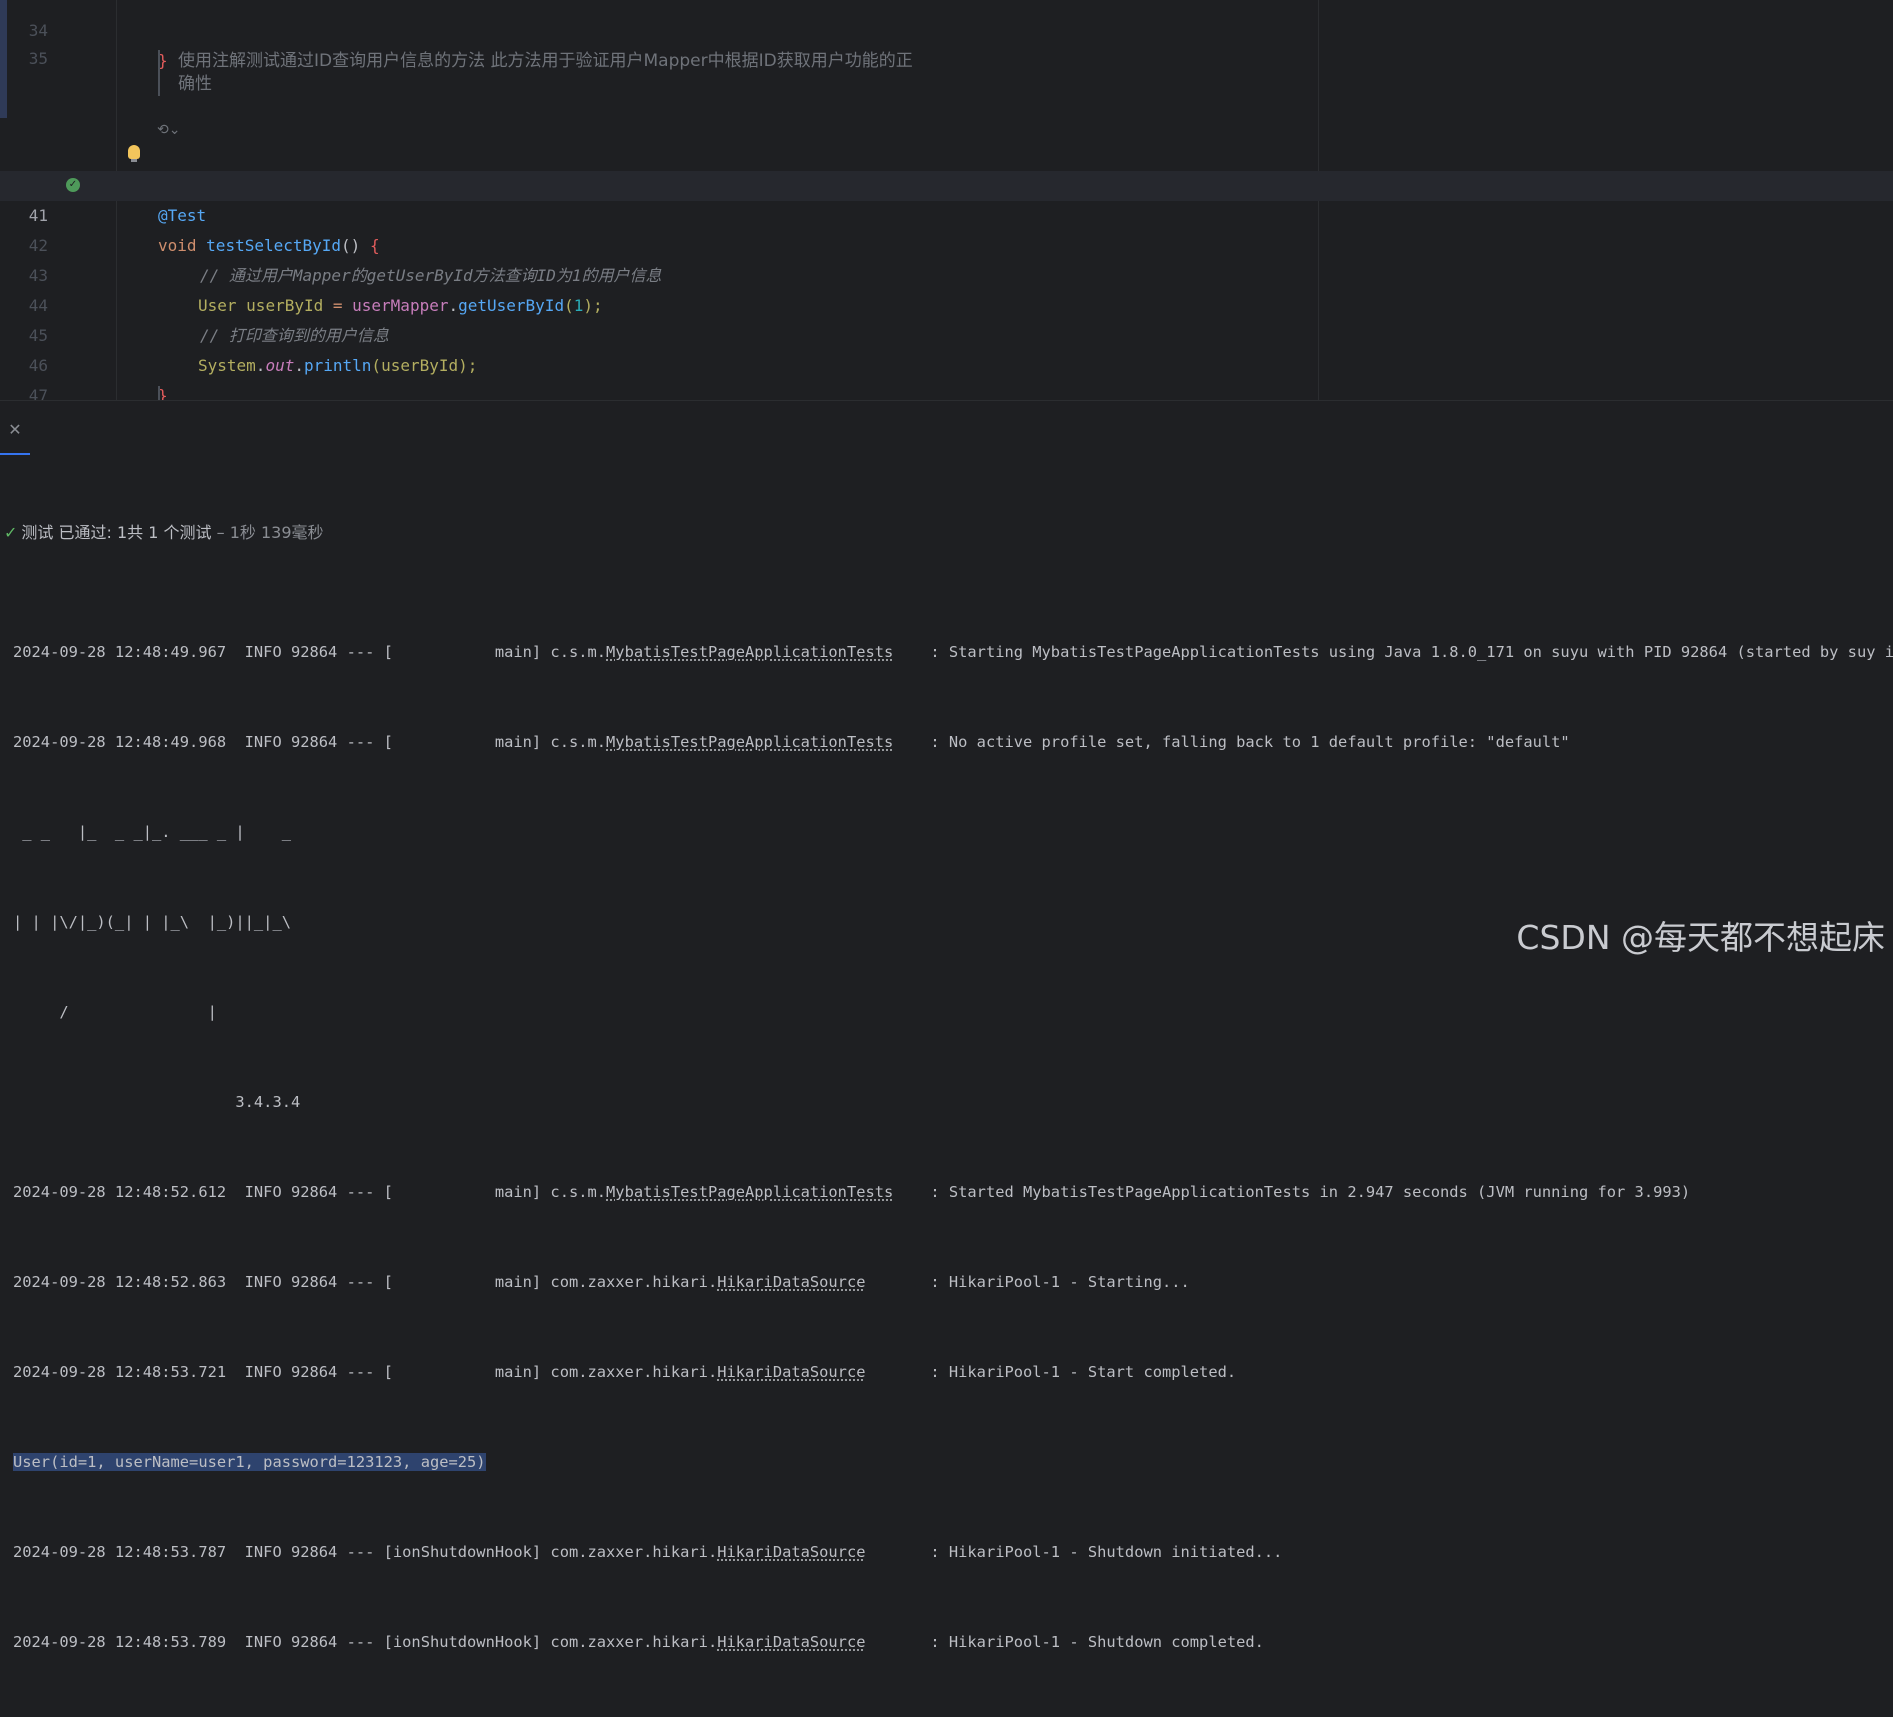 This screenshot has width=1893, height=1717. Describe the element at coordinates (195, 84) in the screenshot. I see `doc-comment-text: 确性` at that location.